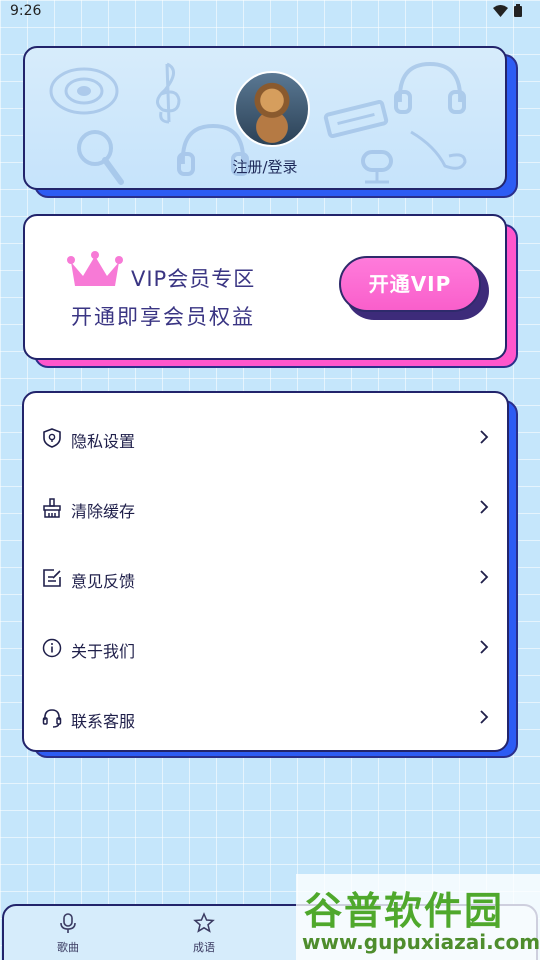 The height and width of the screenshot is (960, 540). I want to click on keyboard-icon, so click(356, 119).